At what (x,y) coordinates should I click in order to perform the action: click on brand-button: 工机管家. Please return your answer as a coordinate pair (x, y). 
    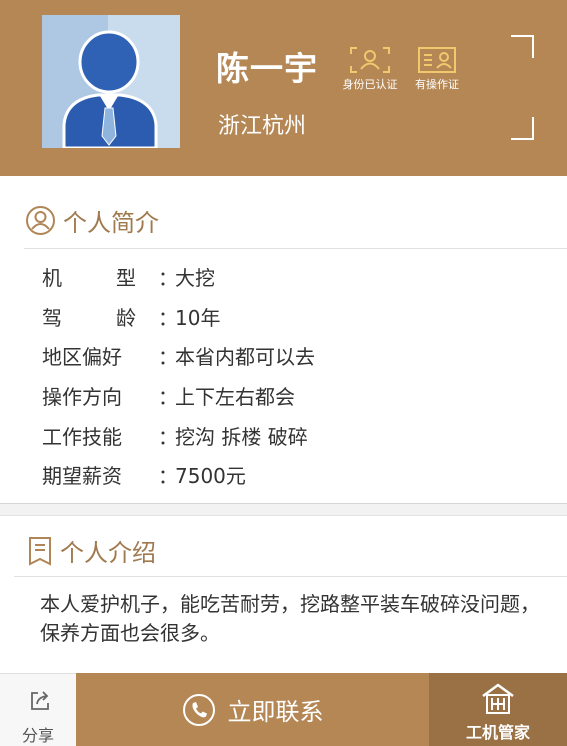
    Looking at the image, I should click on (498, 709).